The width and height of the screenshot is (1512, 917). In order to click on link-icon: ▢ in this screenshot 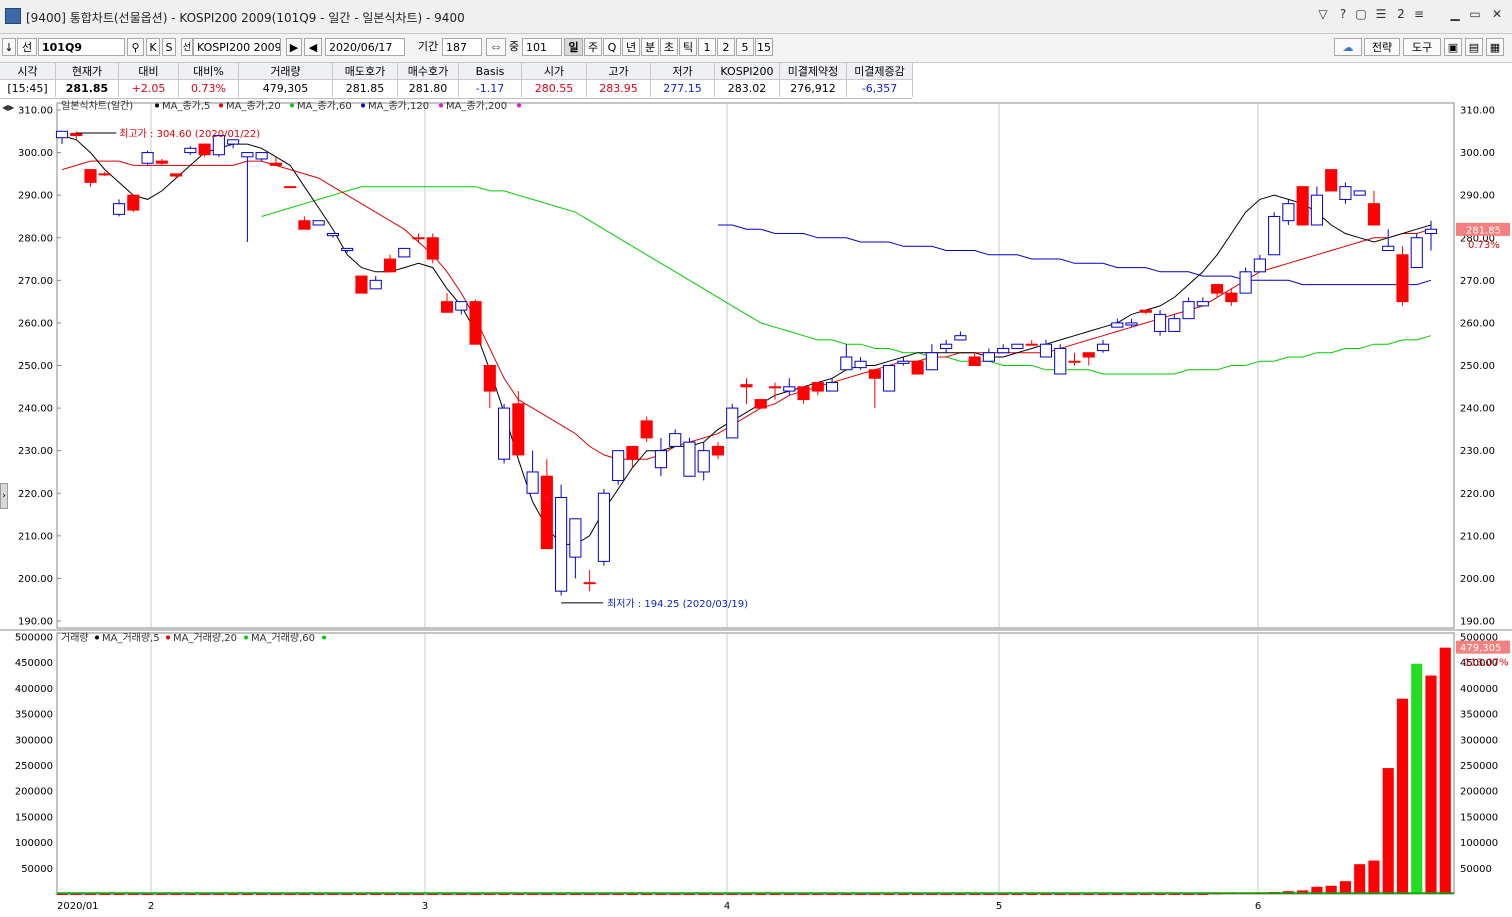, I will do `click(1361, 14)`.